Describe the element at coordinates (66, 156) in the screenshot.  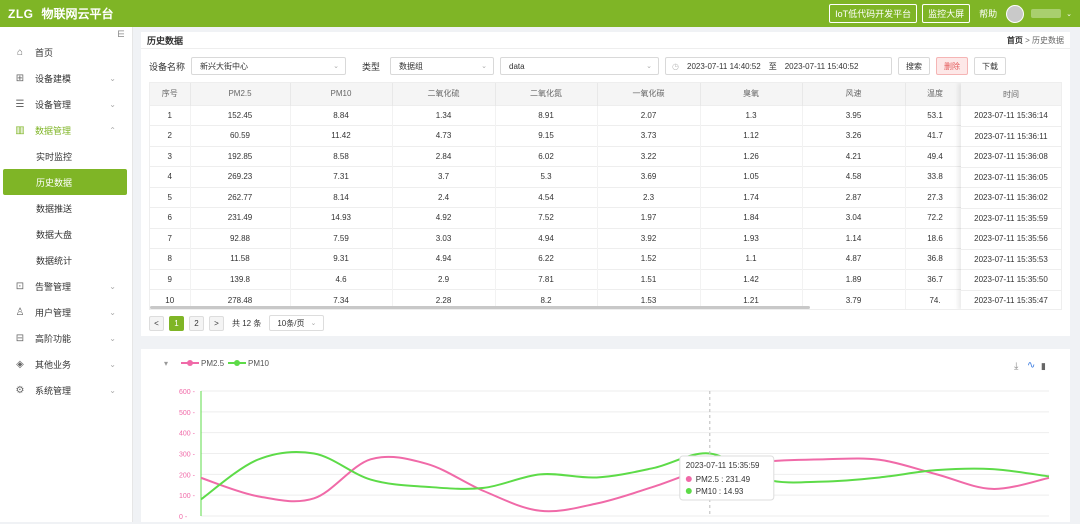
I see `sidebar-sub-realtime: 实时监控` at that location.